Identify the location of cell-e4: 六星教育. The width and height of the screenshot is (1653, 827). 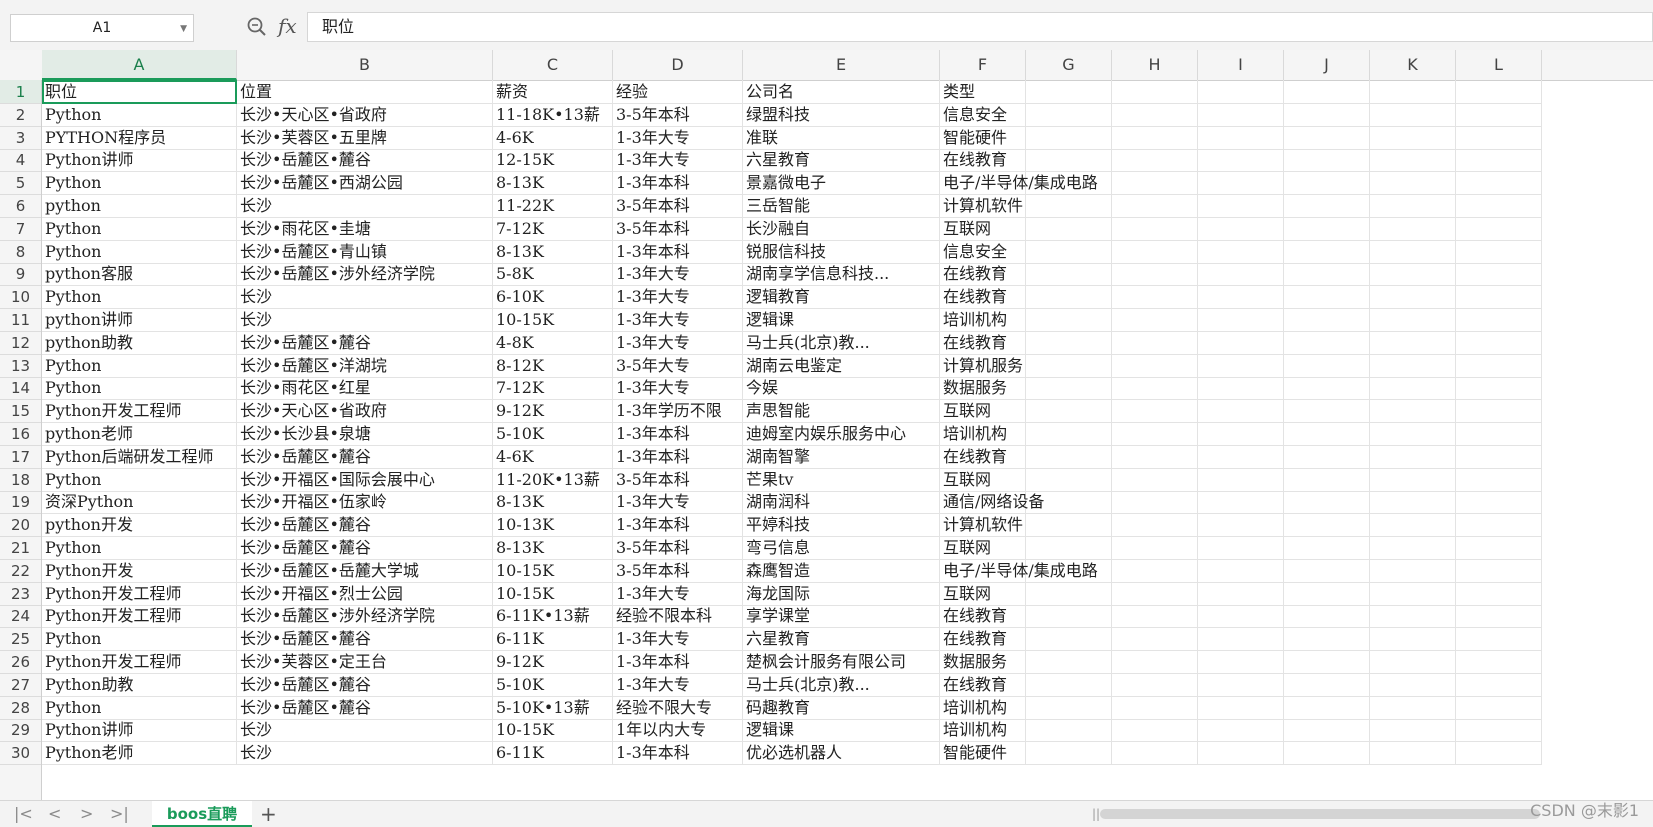
(841, 160).